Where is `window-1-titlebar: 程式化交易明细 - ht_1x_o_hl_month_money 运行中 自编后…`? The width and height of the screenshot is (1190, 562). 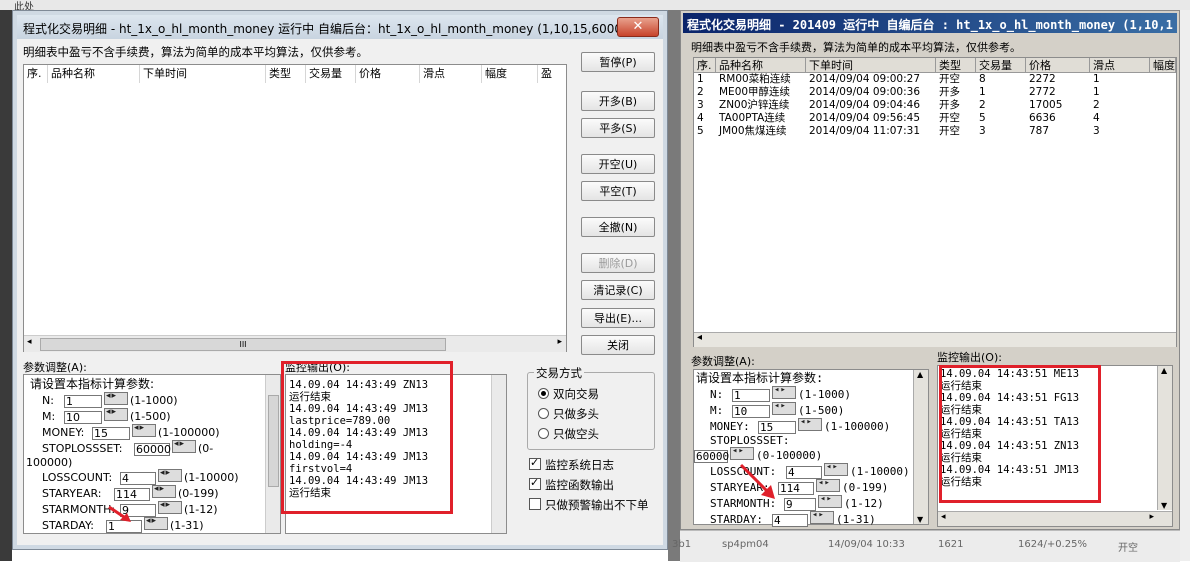
window-1-titlebar: 程式化交易明细 - ht_1x_o_hl_month_money 运行中 自编后… is located at coordinates (340, 27).